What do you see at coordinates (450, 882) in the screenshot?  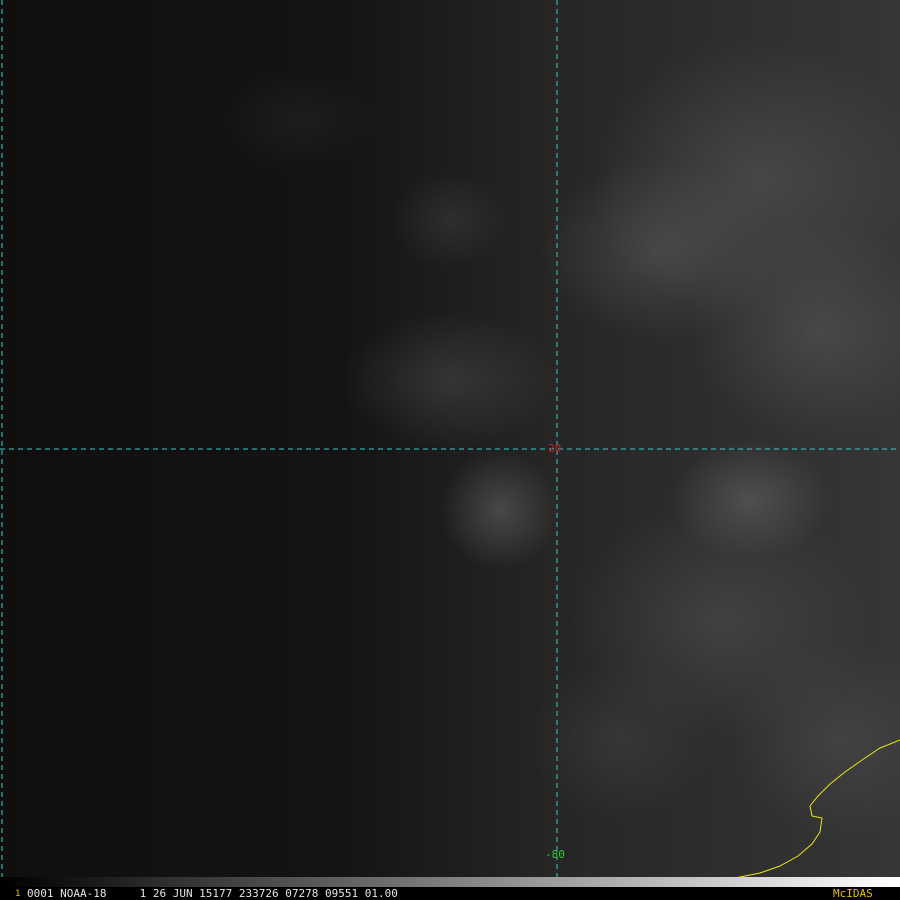 I see `grayscale-calibration-strip` at bounding box center [450, 882].